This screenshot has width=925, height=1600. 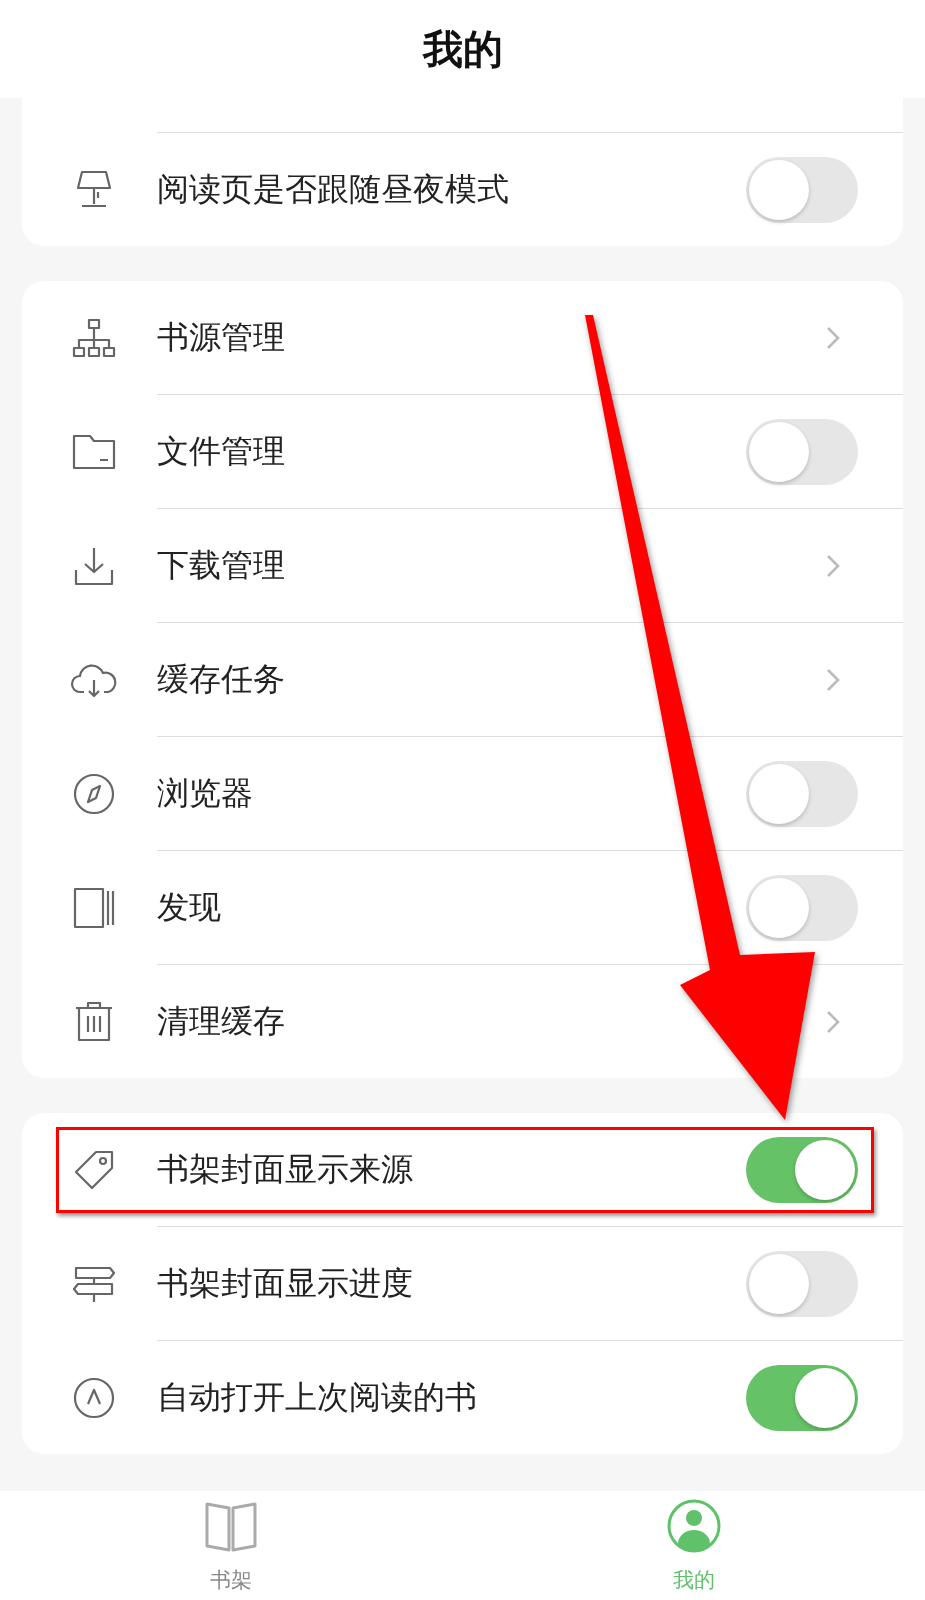 I want to click on setting-label: 浏览器, so click(x=205, y=793).